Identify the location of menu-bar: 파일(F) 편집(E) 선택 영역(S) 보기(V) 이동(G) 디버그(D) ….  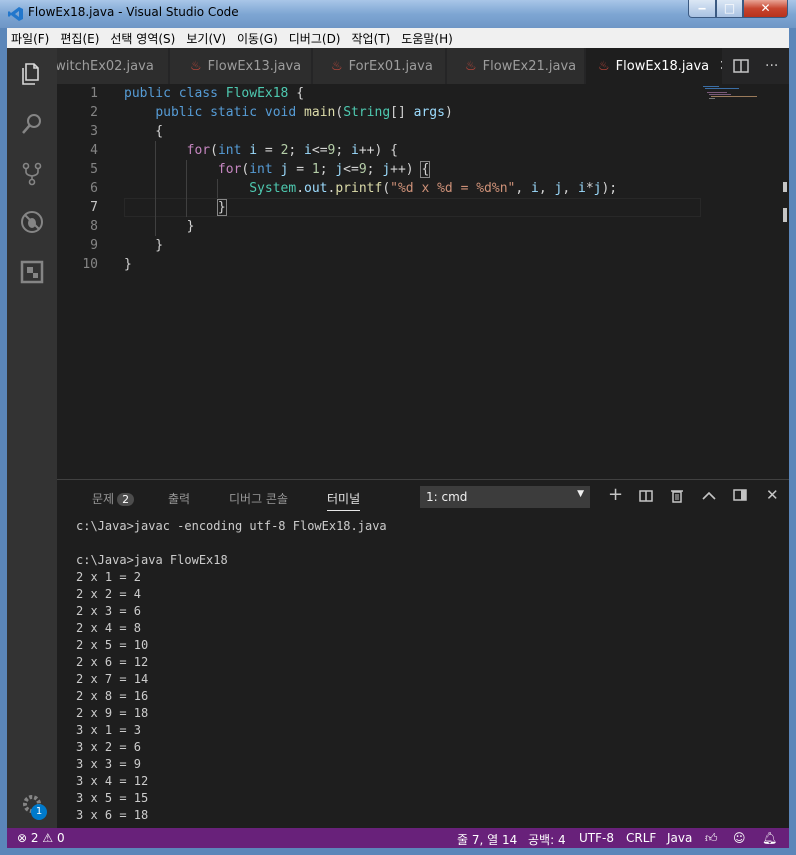
(398, 38).